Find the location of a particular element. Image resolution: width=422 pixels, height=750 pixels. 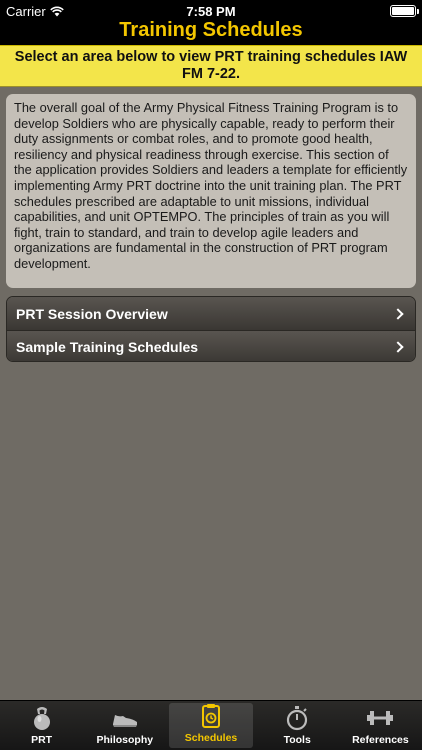

dumbbell-icon is located at coordinates (380, 718).